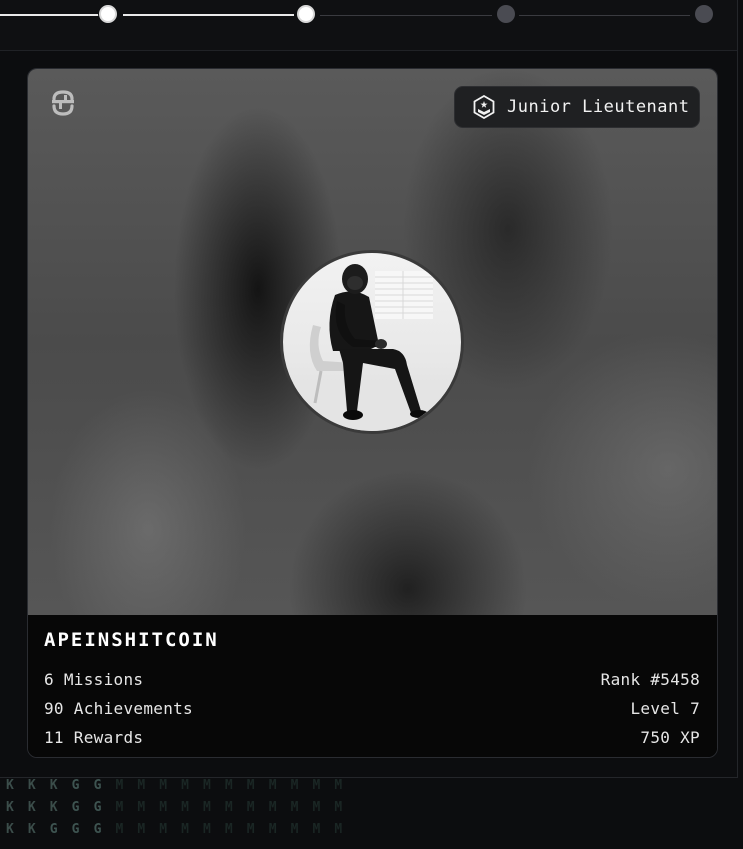  What do you see at coordinates (63, 103) in the screenshot?
I see `brand-logo-icon` at bounding box center [63, 103].